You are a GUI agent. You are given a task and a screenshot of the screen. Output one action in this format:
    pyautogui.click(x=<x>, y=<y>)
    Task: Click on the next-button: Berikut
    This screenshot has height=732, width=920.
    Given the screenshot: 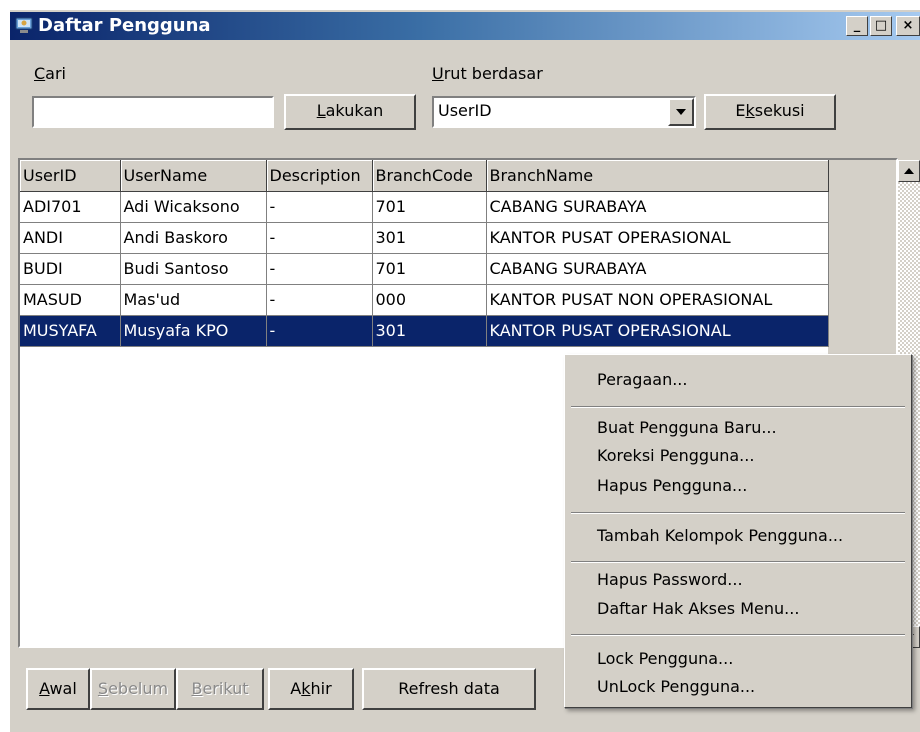 What is the action you would take?
    pyautogui.click(x=220, y=689)
    